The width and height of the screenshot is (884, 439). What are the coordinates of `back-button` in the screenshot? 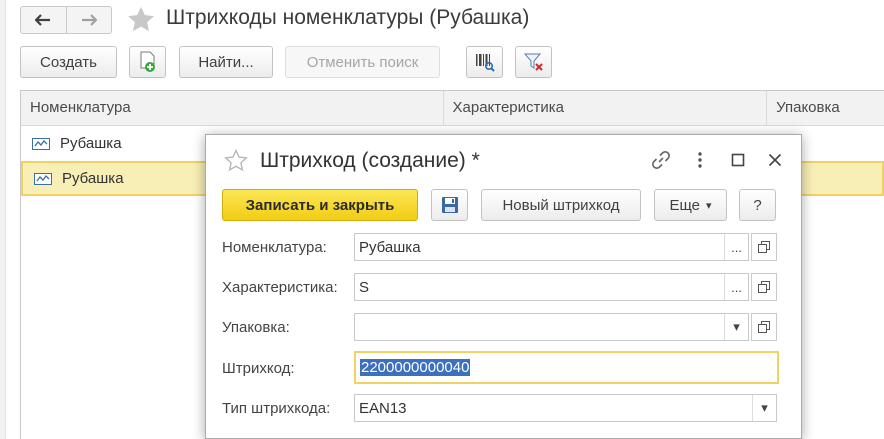 It's located at (43, 20).